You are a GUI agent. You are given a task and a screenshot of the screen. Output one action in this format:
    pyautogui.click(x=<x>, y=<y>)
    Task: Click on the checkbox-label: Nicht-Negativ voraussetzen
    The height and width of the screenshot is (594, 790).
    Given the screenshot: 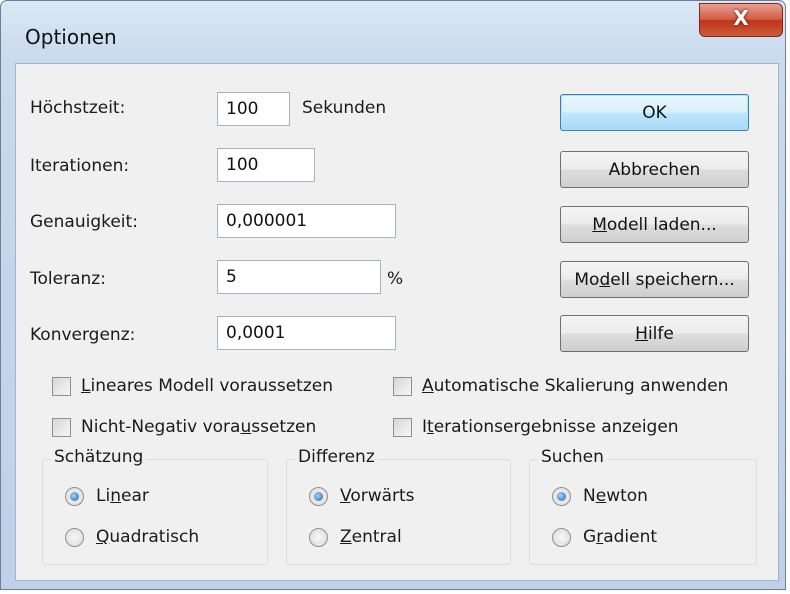 What is the action you would take?
    pyautogui.click(x=199, y=427)
    